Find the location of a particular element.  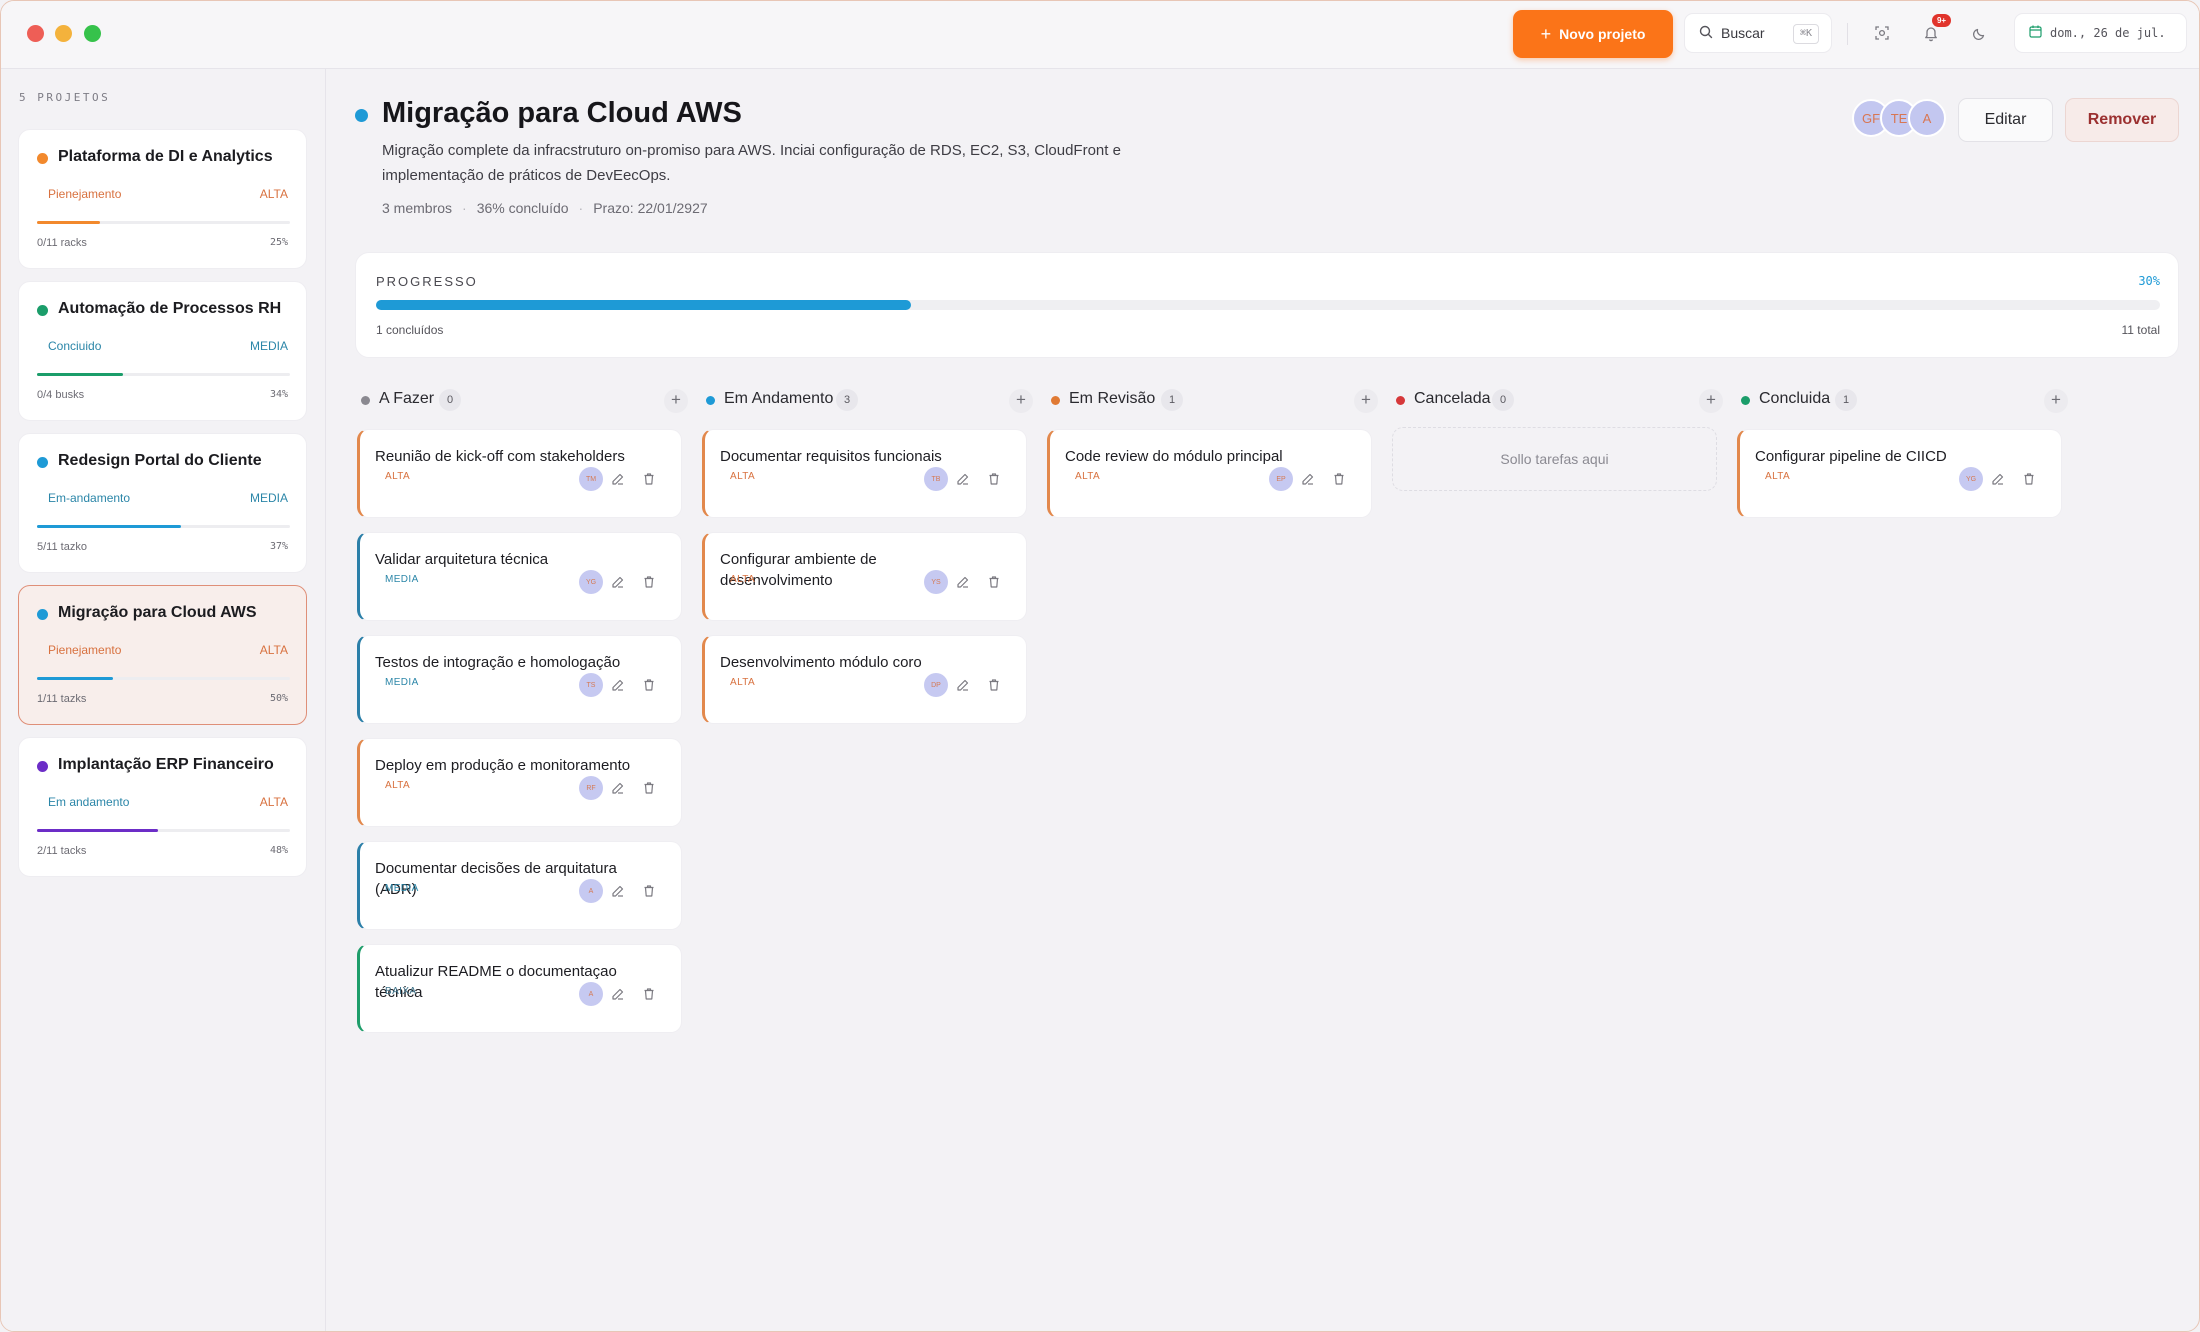

edit-button: Editar is located at coordinates (2005, 120).